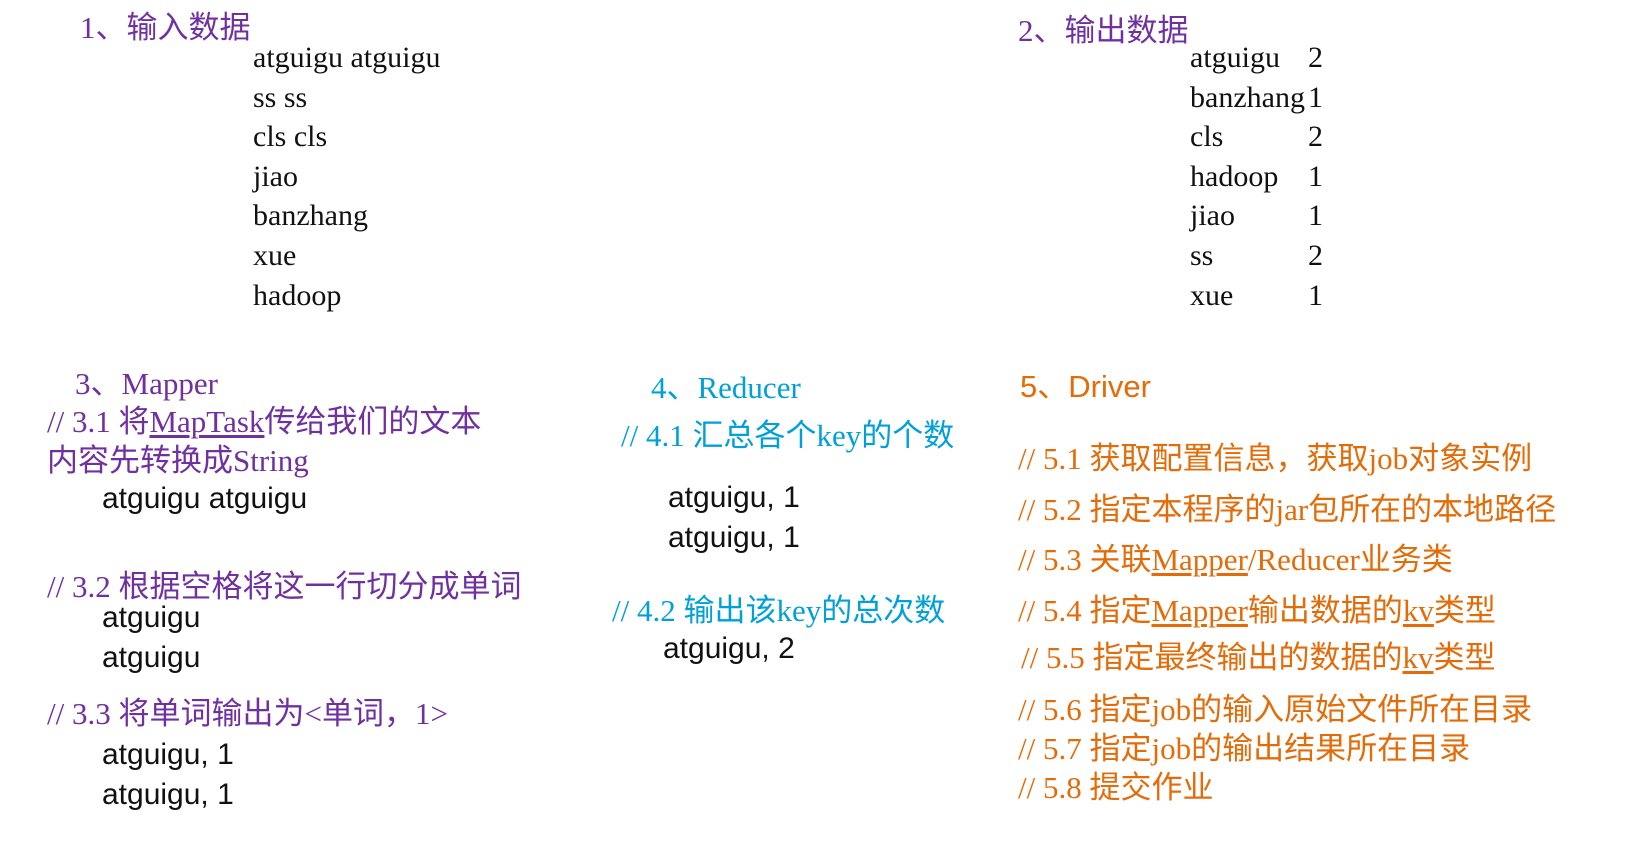  I want to click on comment-text: // 5.4 指定, so click(1085, 610).